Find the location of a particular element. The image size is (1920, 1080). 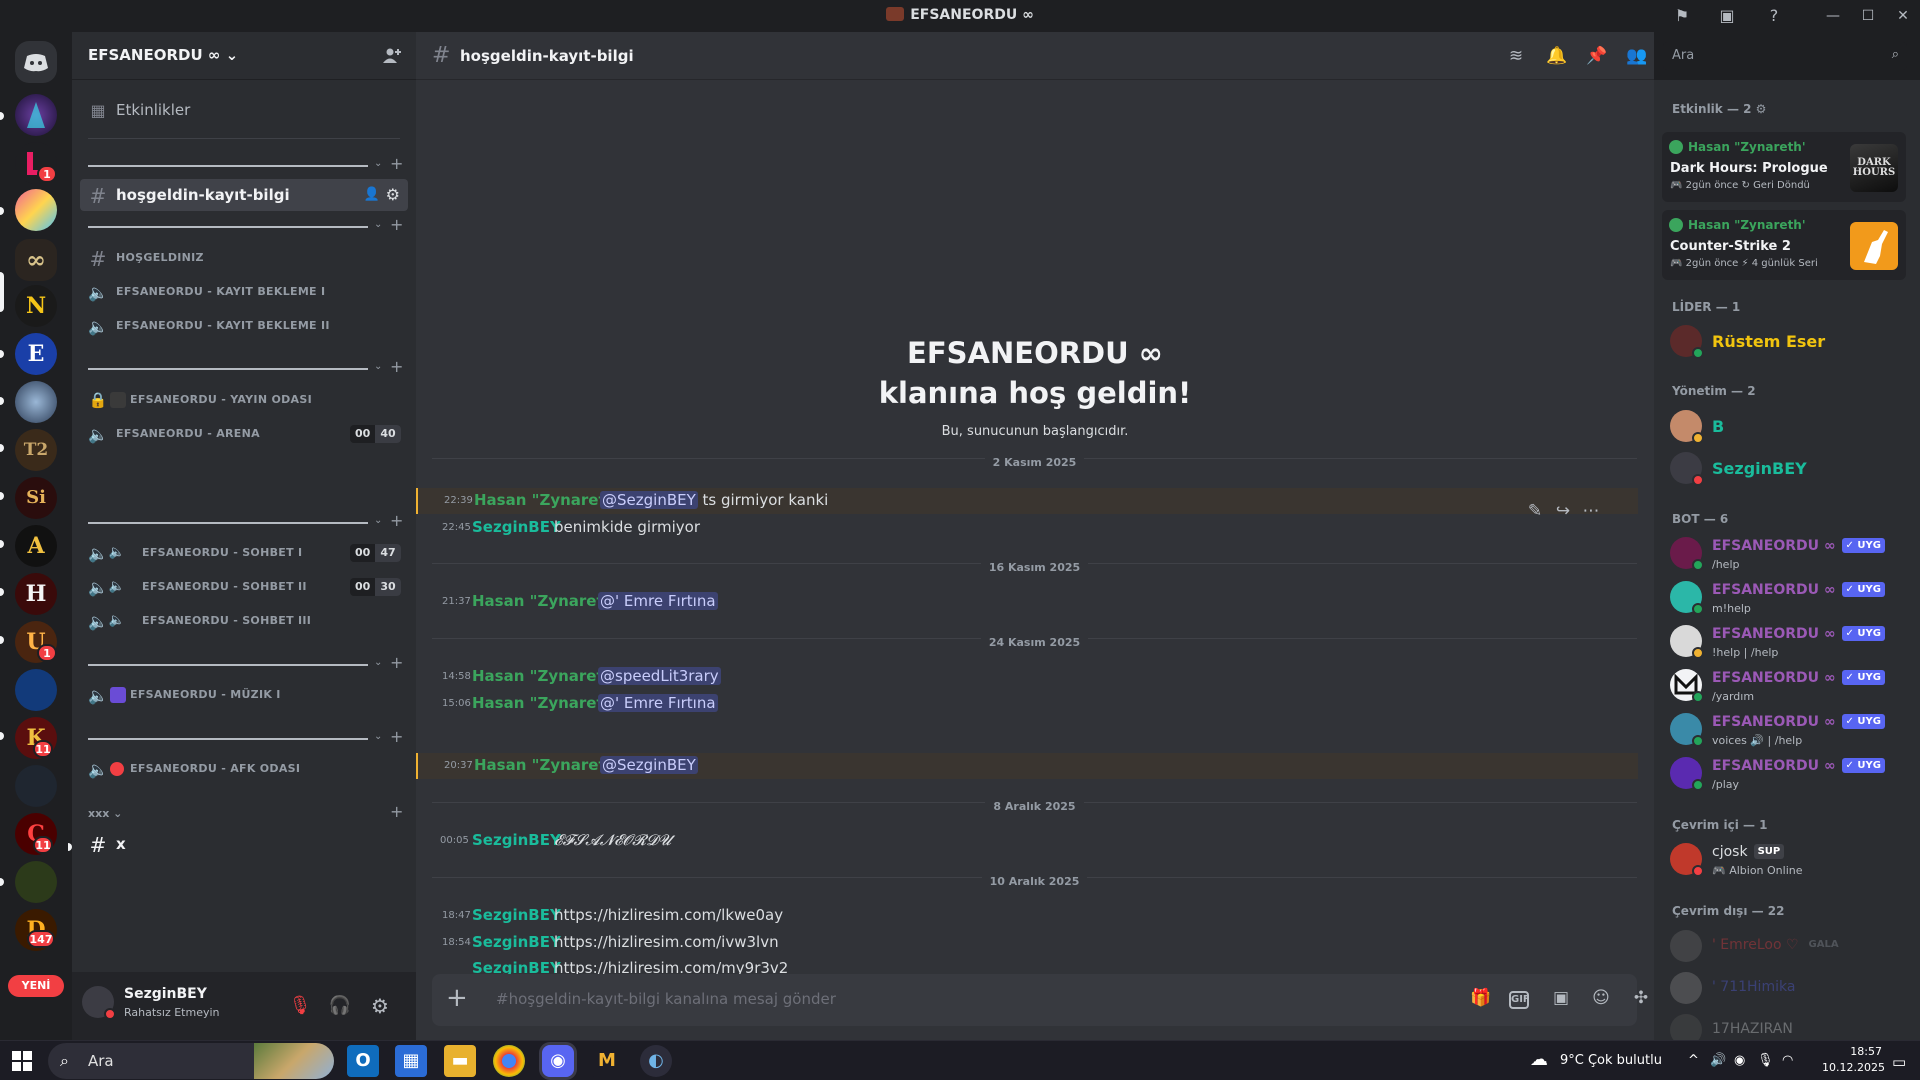

flag-icon: ⚑ is located at coordinates (1682, 16).